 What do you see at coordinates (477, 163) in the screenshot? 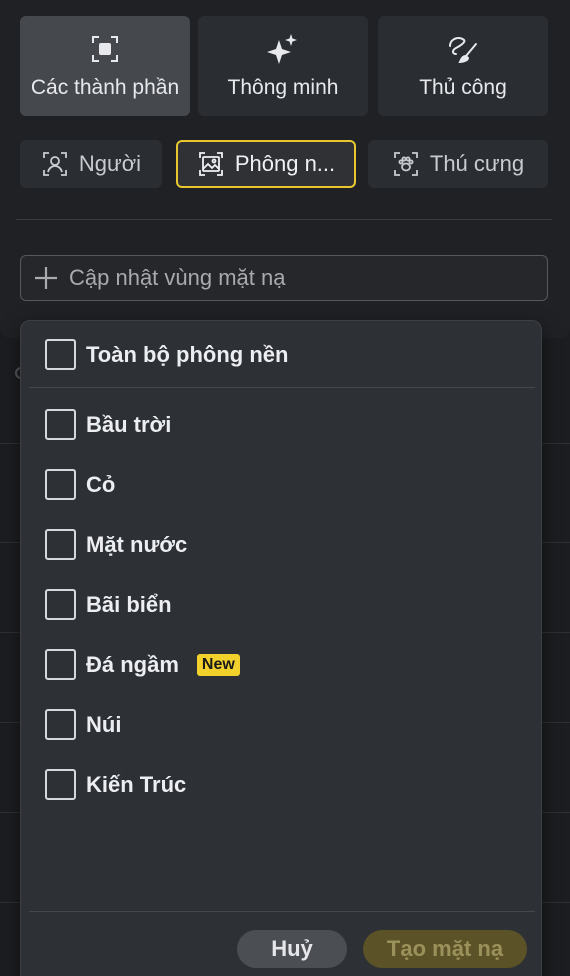
I see `subject-pet-label: Thú cưng` at bounding box center [477, 163].